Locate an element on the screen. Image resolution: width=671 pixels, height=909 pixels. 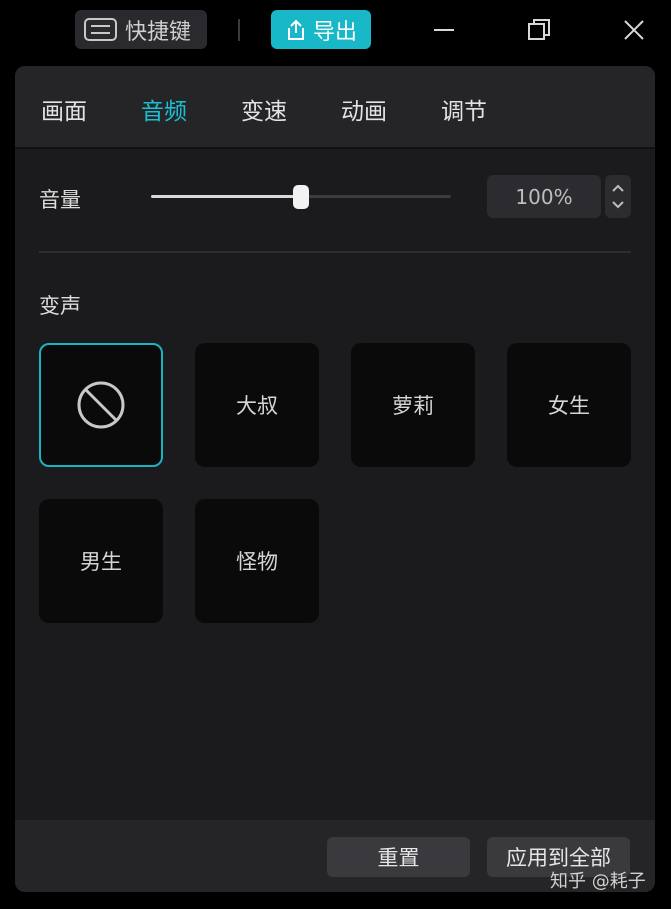
volume-input is located at coordinates (544, 196).